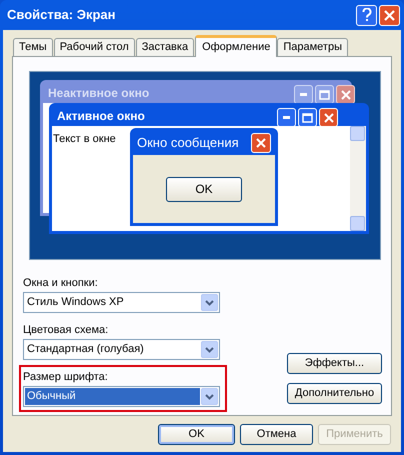 This screenshot has width=404, height=455. I want to click on dropdown: Обычный, so click(121, 396).